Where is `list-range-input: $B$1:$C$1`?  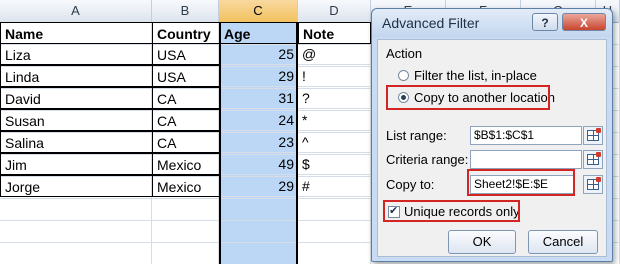
list-range-input: $B$1:$C$1 is located at coordinates (526, 135).